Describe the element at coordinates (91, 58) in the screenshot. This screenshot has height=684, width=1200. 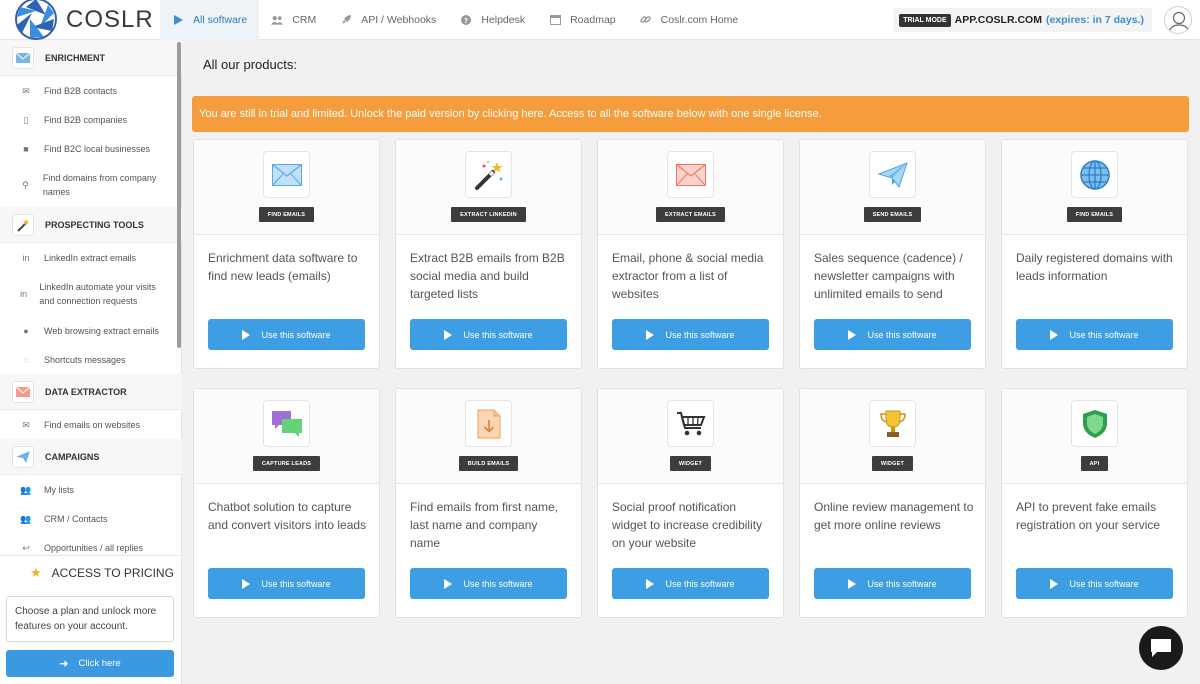
I see `section-enrichment: ENRICHMENT` at that location.